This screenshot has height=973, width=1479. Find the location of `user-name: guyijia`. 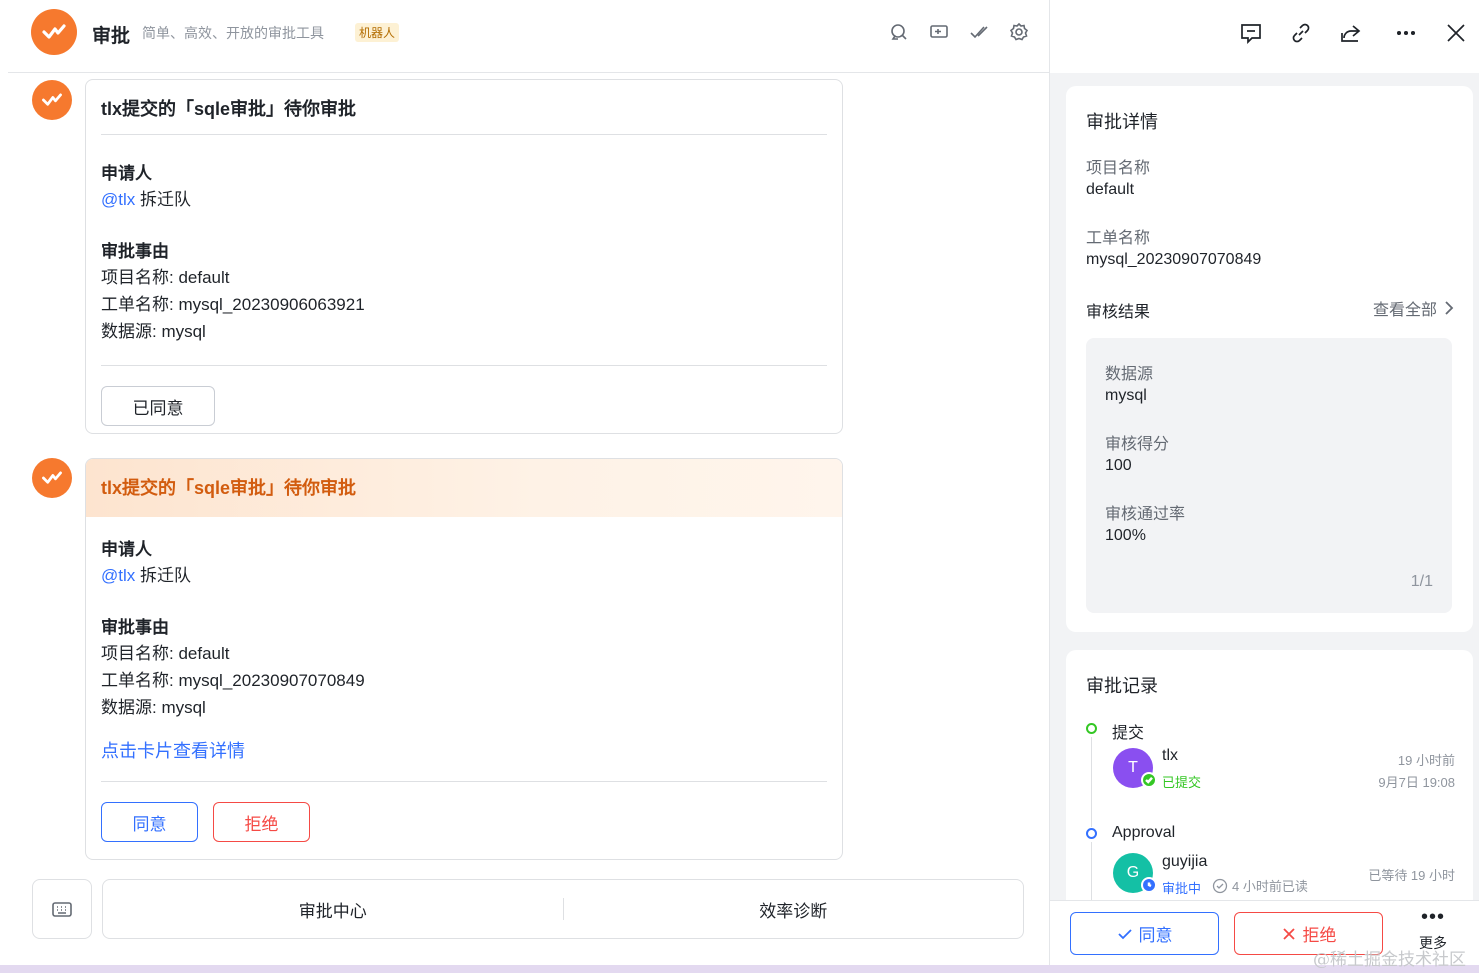

user-name: guyijia is located at coordinates (1185, 861).